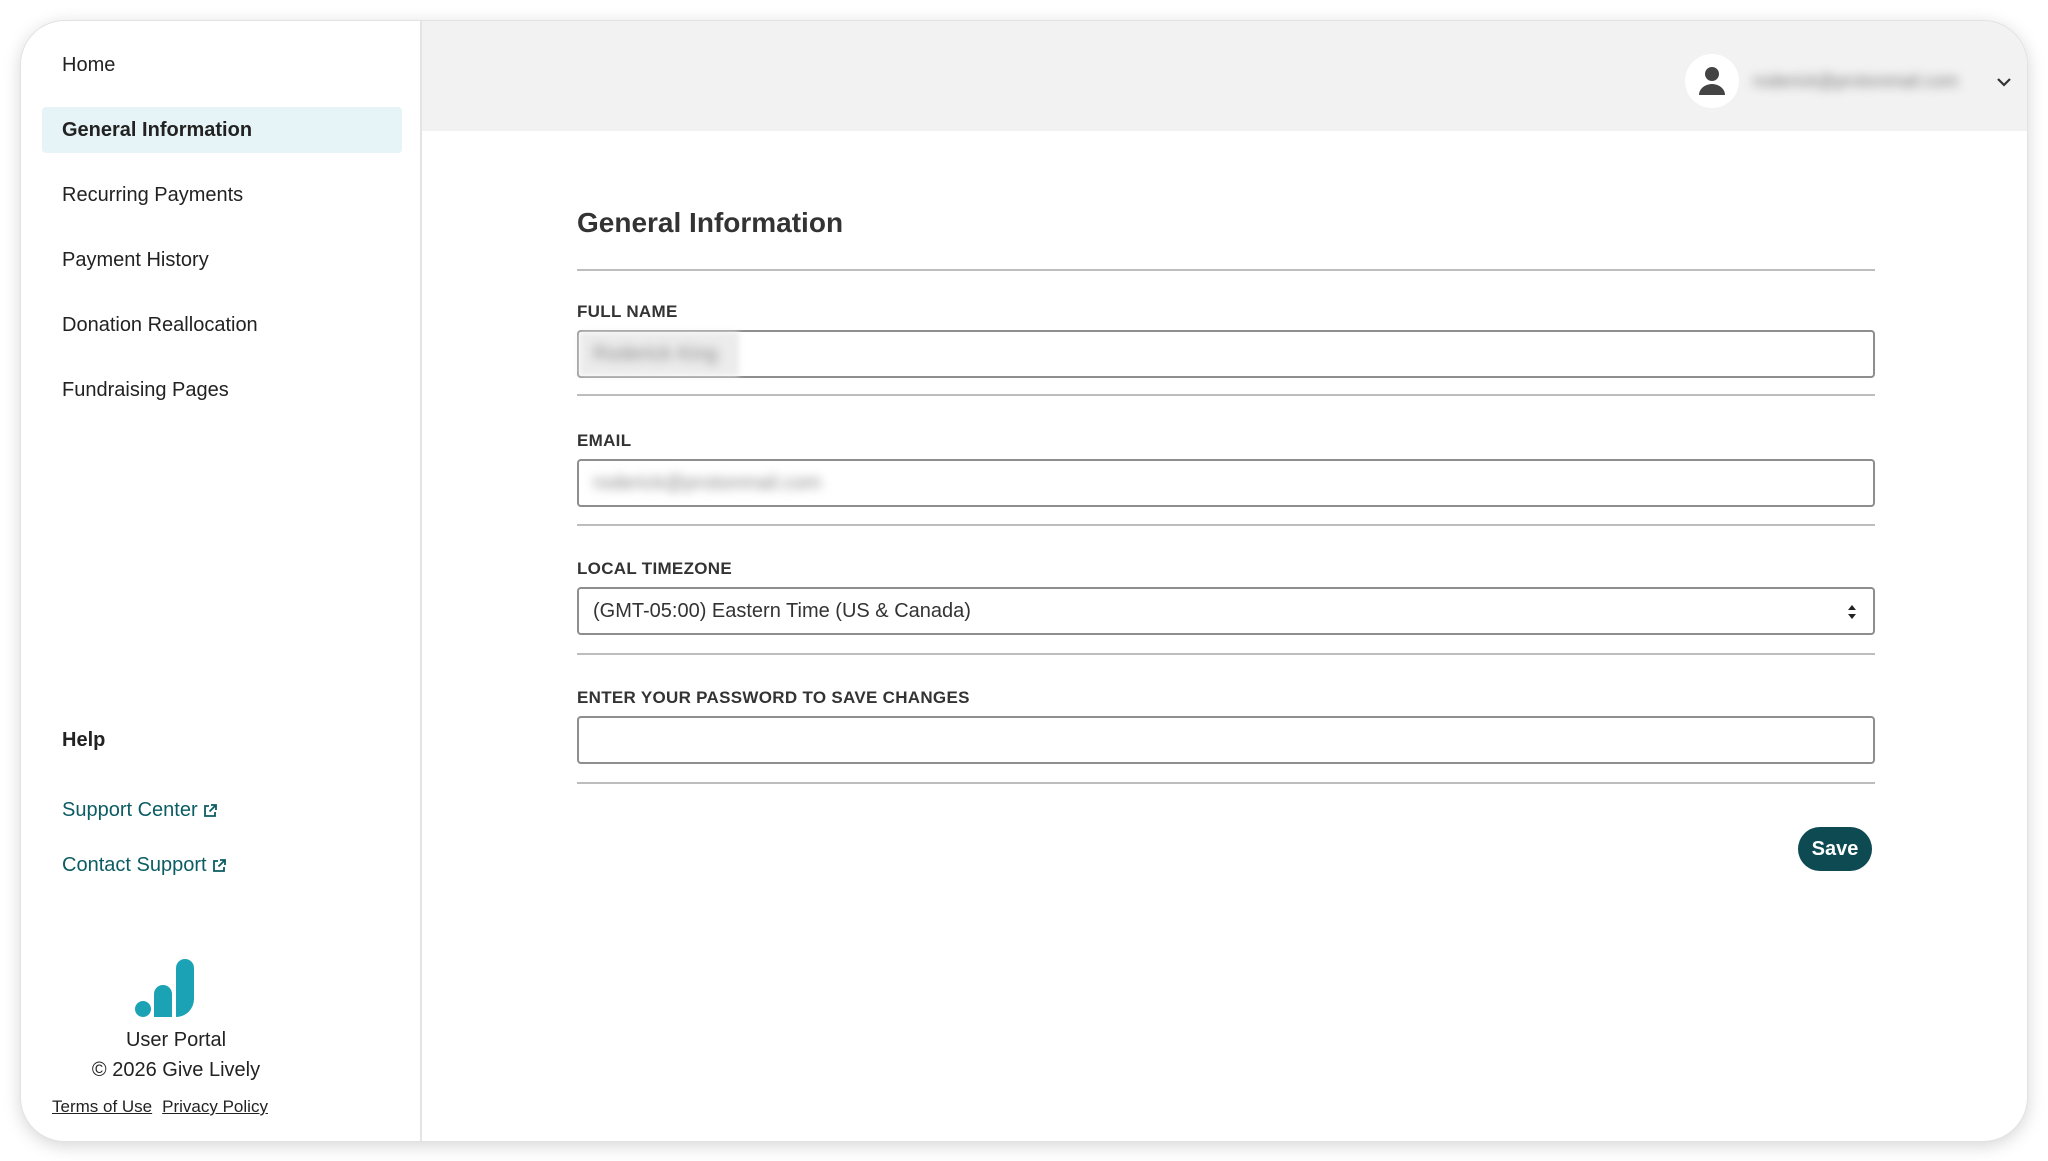 The width and height of the screenshot is (2048, 1161). What do you see at coordinates (164, 988) in the screenshot?
I see `give-lively-logo` at bounding box center [164, 988].